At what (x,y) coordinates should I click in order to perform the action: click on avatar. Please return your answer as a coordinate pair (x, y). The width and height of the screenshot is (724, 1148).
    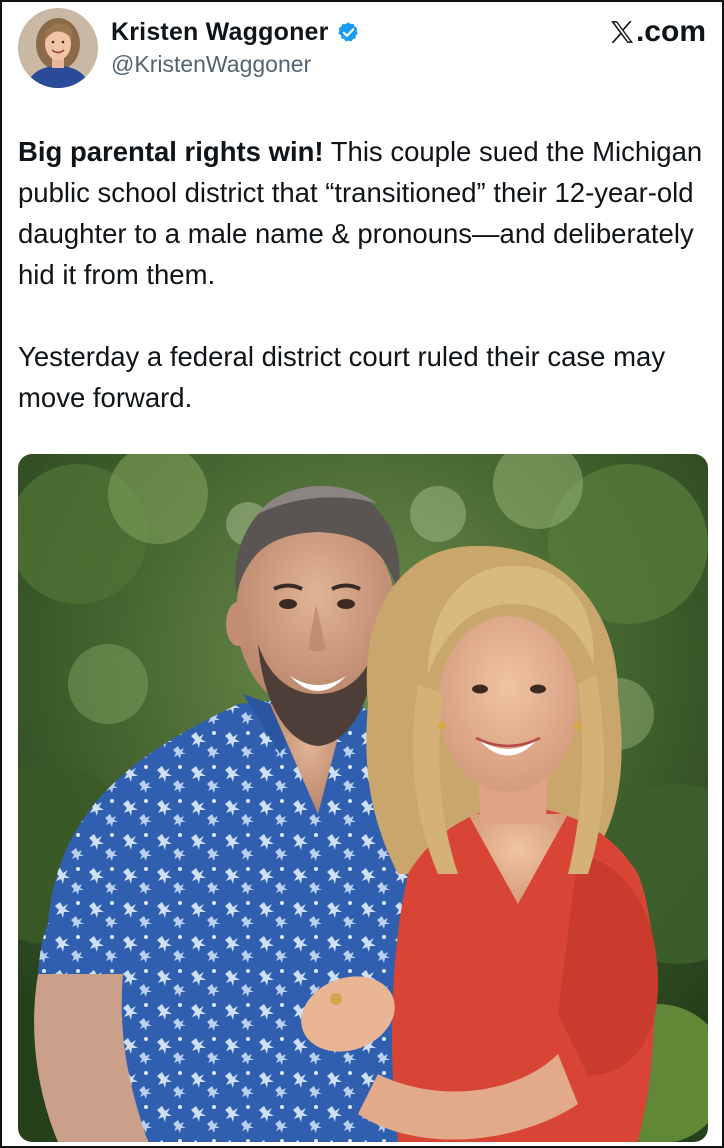
    Looking at the image, I should click on (58, 48).